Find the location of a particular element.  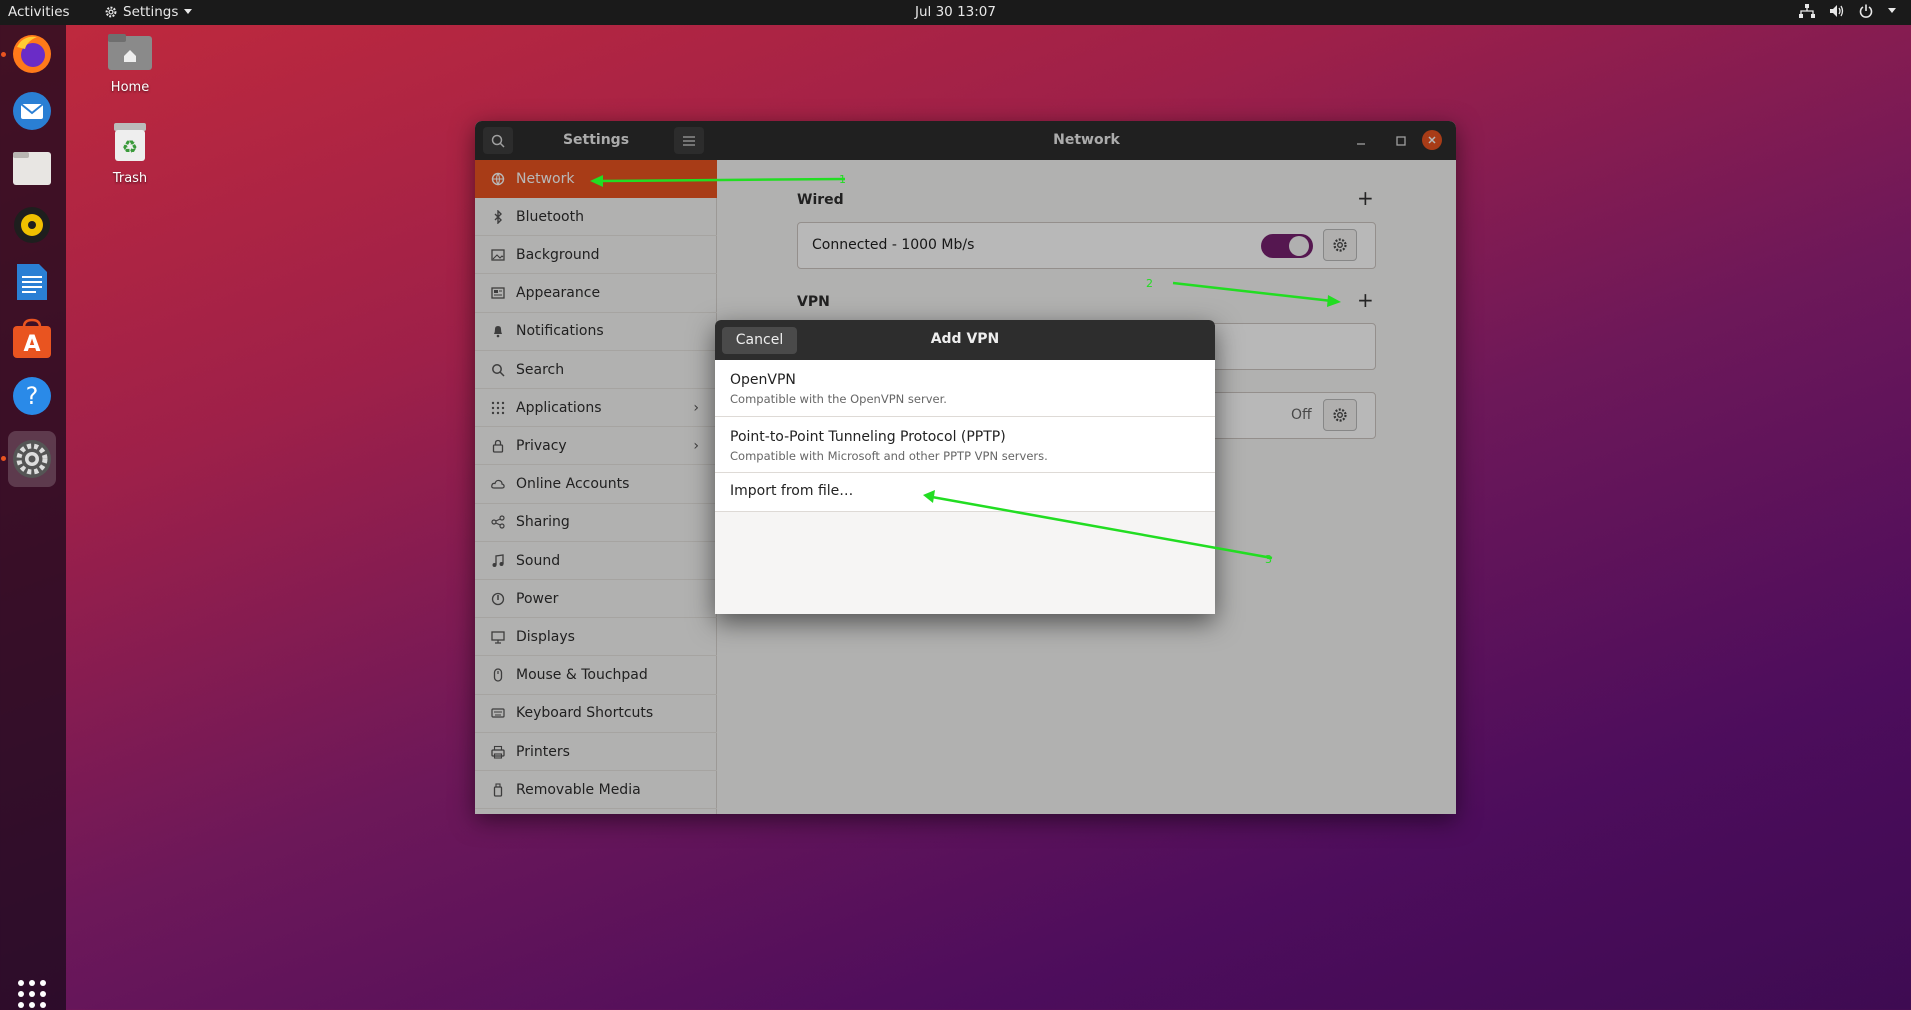

libreoffice-writer-icon is located at coordinates (32, 282).